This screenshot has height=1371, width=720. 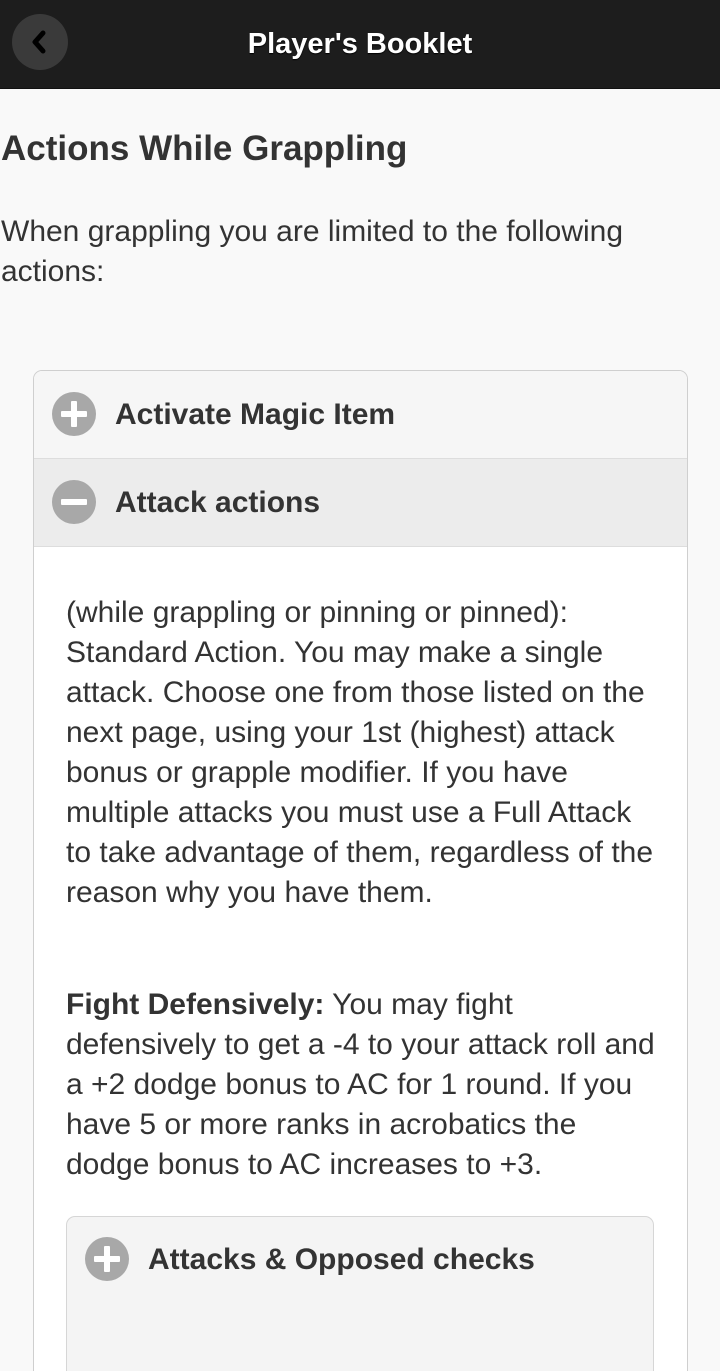 I want to click on nested-accordion-item-label: Attacks & Opposed checks, so click(x=341, y=1259).